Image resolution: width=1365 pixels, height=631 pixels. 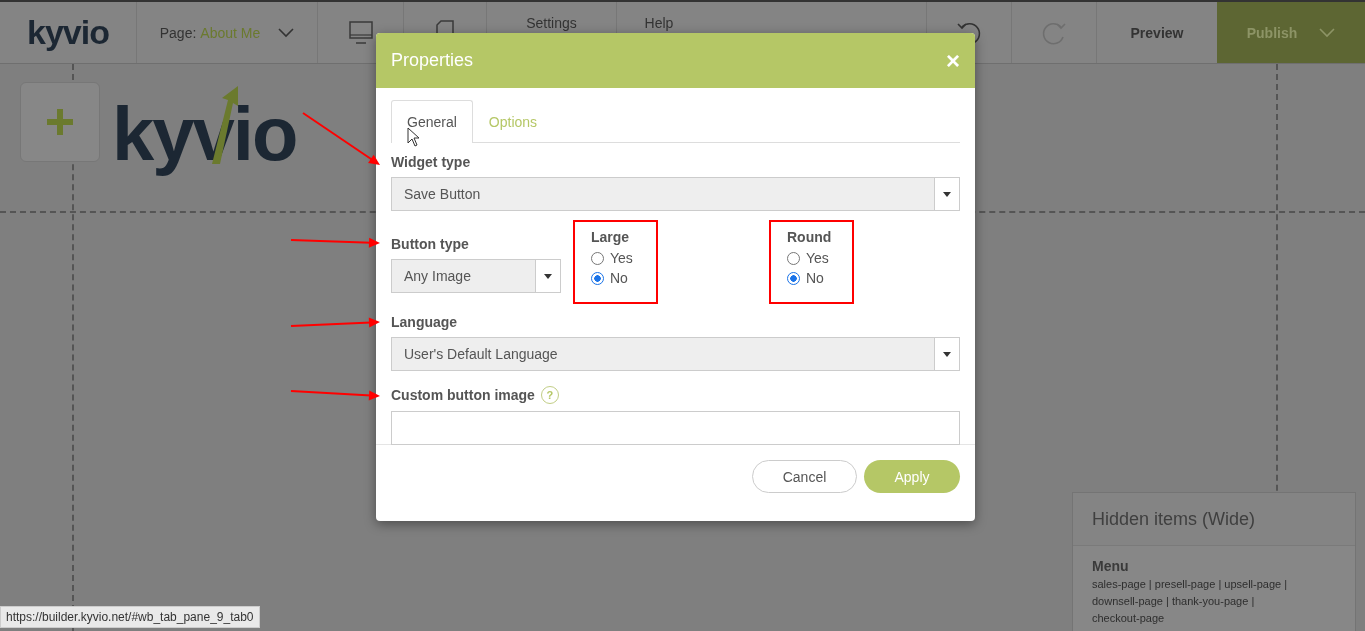 What do you see at coordinates (810, 237) in the screenshot?
I see `field-label: Round` at bounding box center [810, 237].